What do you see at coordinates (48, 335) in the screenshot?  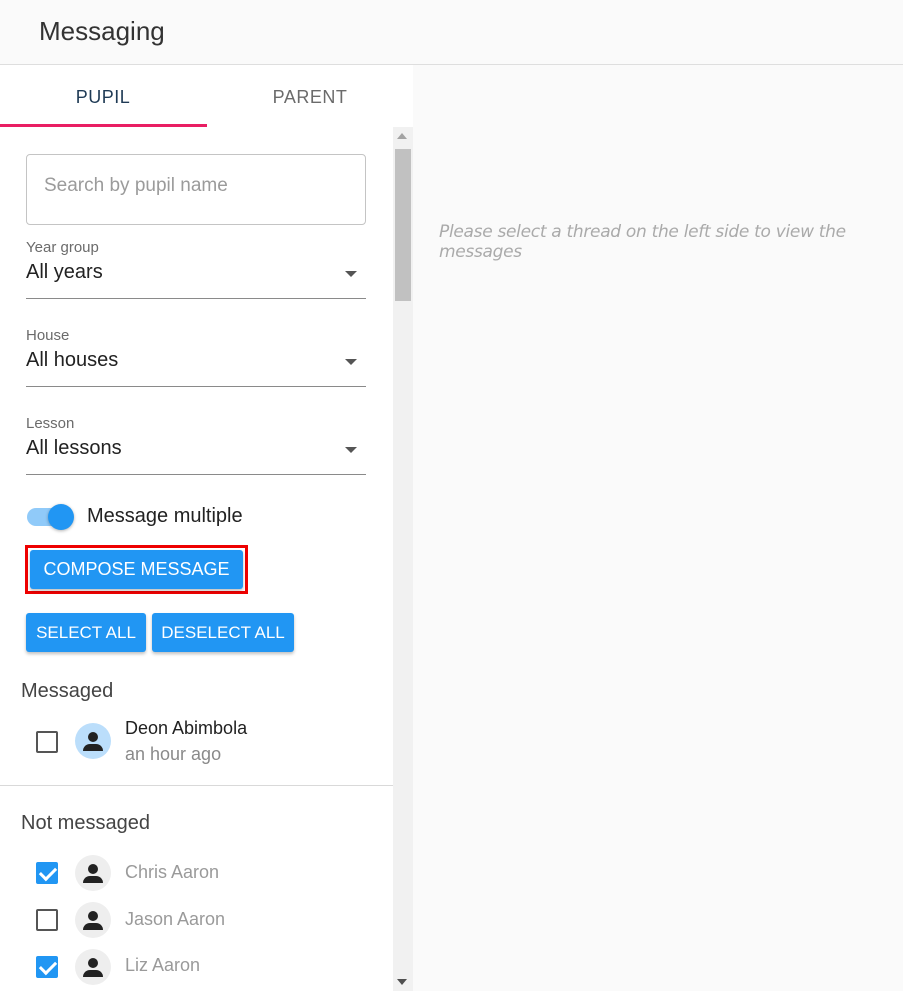 I see `house-label: House` at bounding box center [48, 335].